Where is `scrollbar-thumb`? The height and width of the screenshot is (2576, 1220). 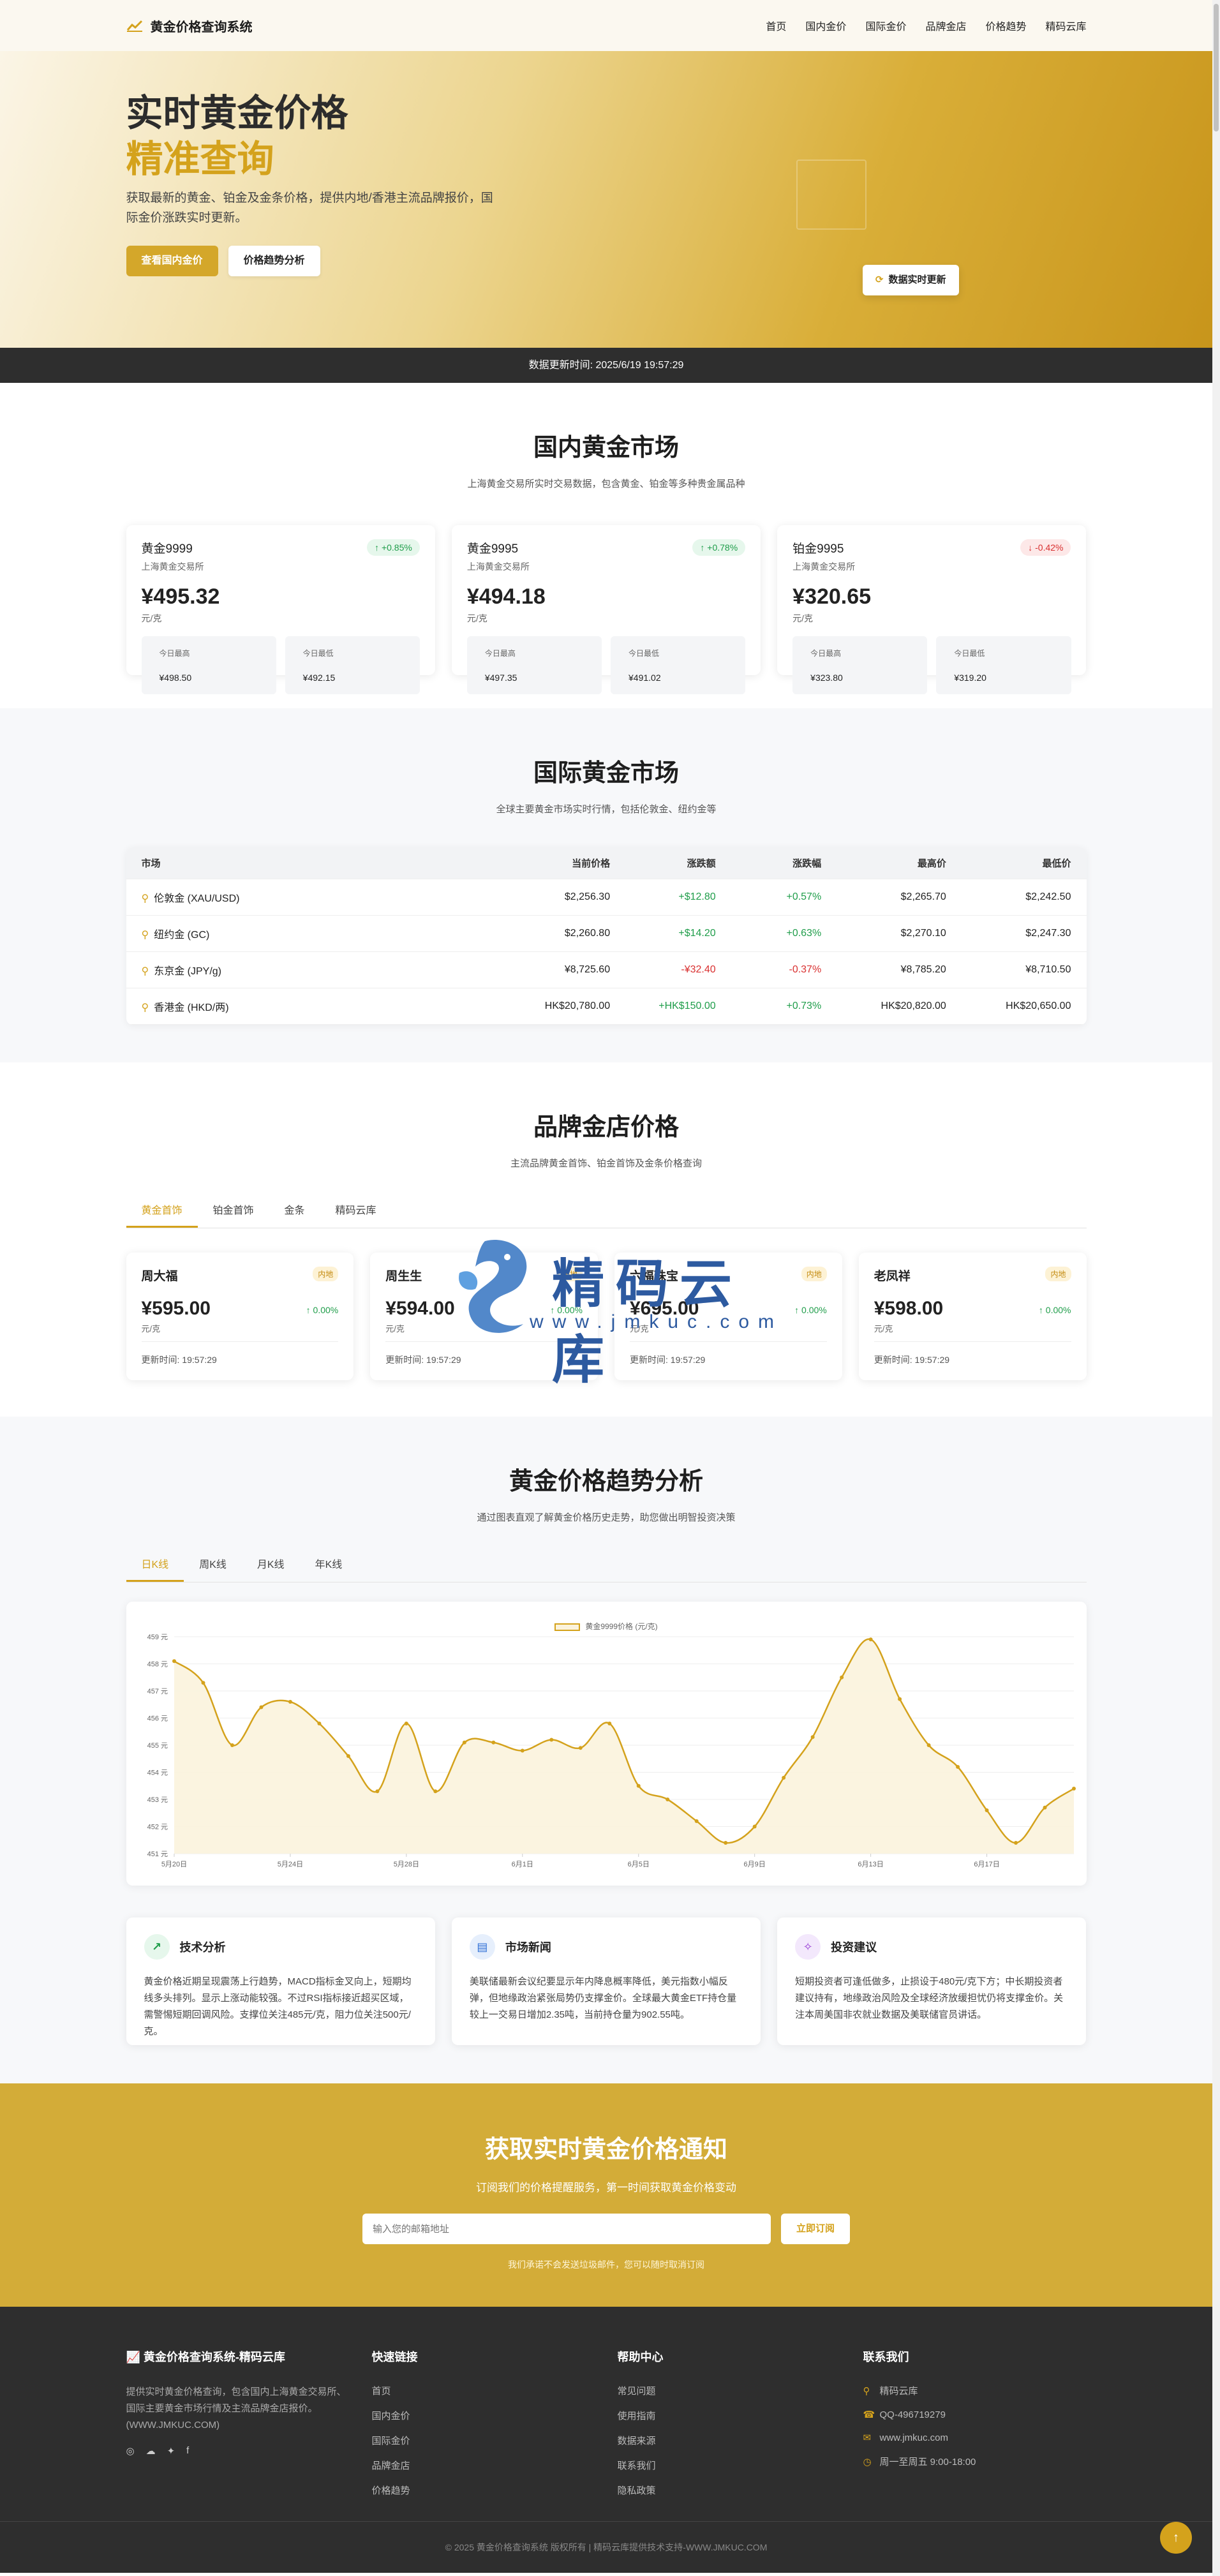 scrollbar-thumb is located at coordinates (1216, 67).